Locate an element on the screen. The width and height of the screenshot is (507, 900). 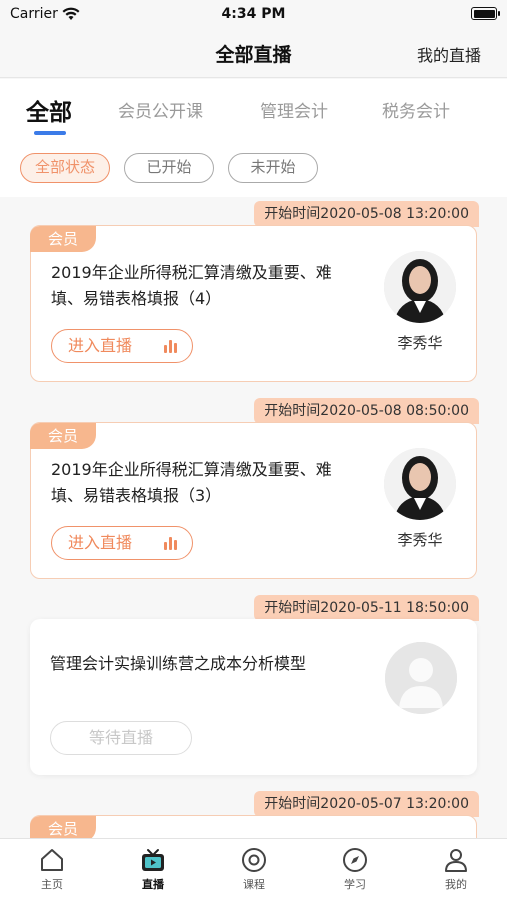
tabbar-label: 课程 is located at coordinates (254, 884).